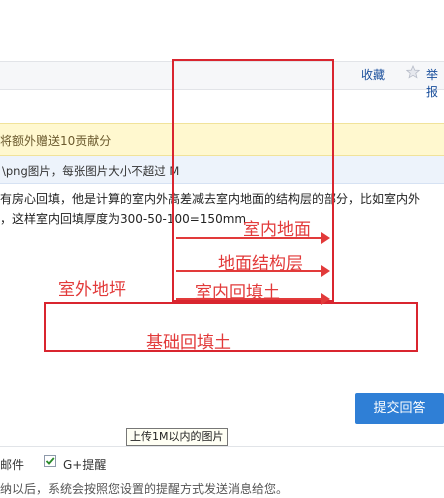  Describe the element at coordinates (91, 171) in the screenshot. I see `image-upload-hint-text: \png图片，每张图片大小不超过 M` at that location.